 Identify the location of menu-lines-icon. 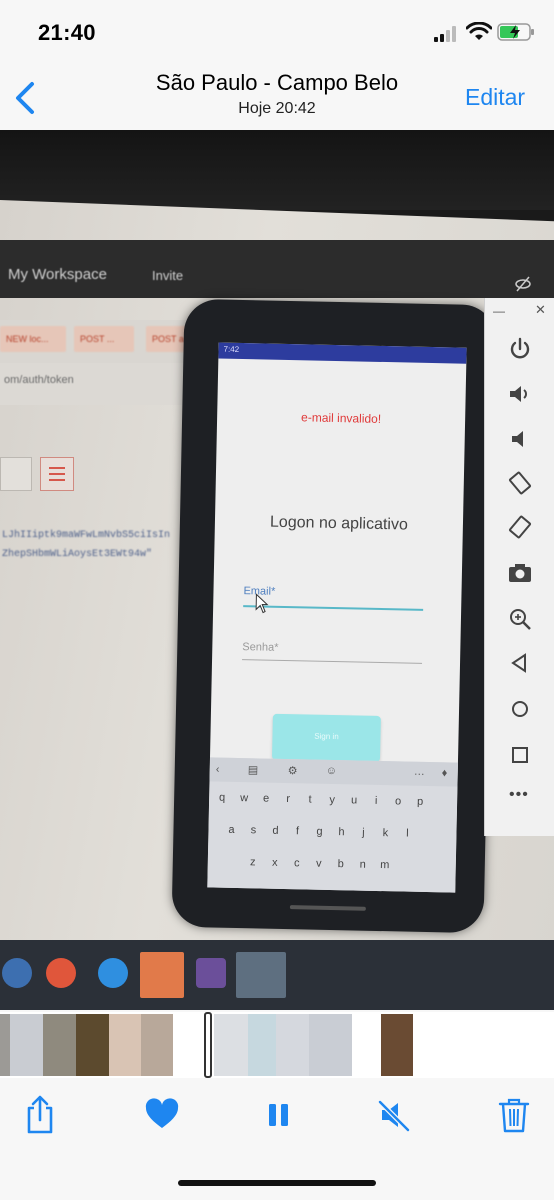
(57, 474).